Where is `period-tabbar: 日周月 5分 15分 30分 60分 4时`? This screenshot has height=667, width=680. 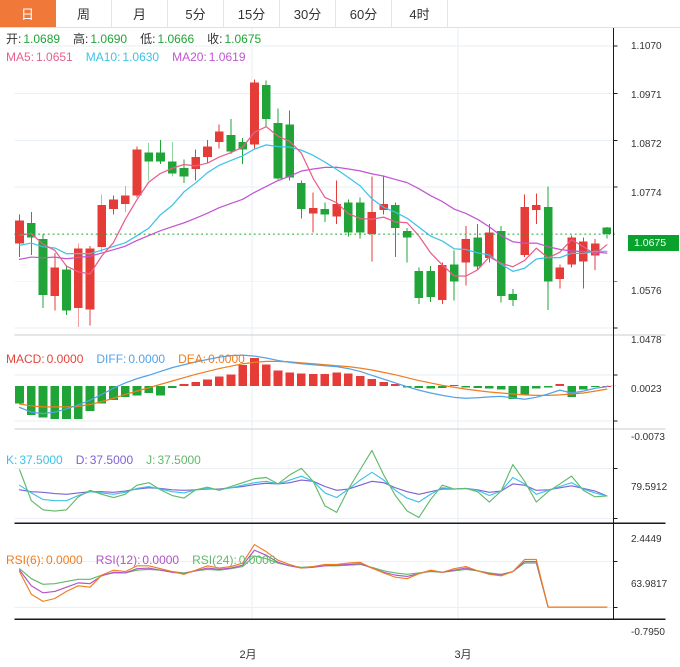 period-tabbar: 日周月 5分 15分 30分 60分 4时 is located at coordinates (340, 14).